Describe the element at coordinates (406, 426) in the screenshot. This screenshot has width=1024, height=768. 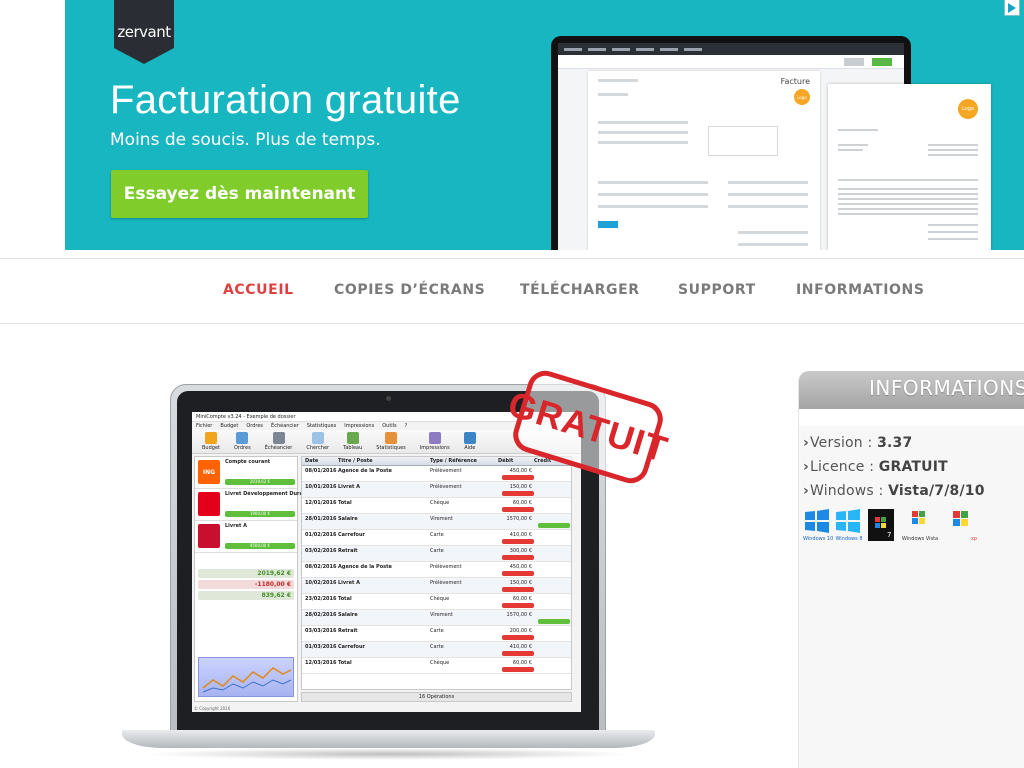
I see `app-menu-item: ?` at that location.